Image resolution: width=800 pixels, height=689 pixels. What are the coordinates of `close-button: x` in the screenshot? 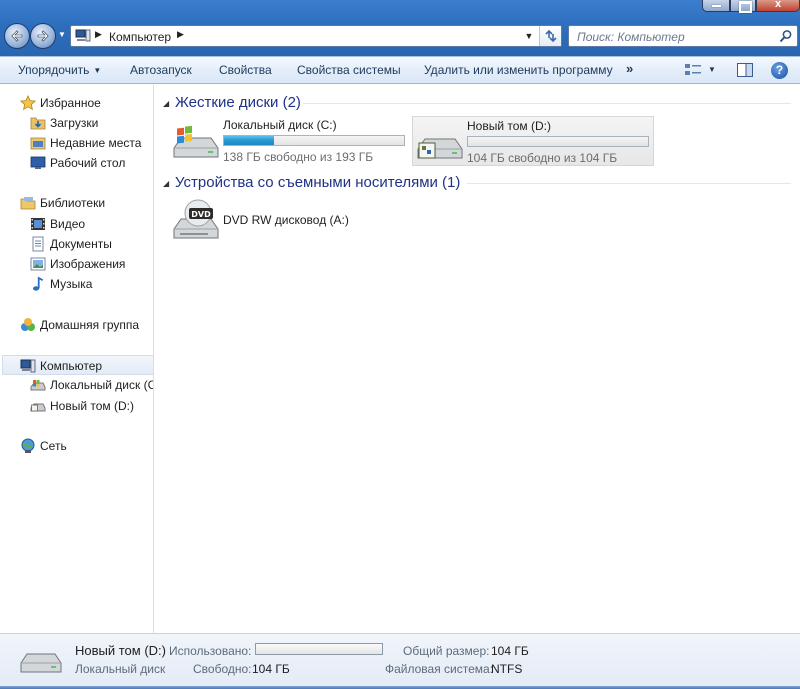 It's located at (778, 6).